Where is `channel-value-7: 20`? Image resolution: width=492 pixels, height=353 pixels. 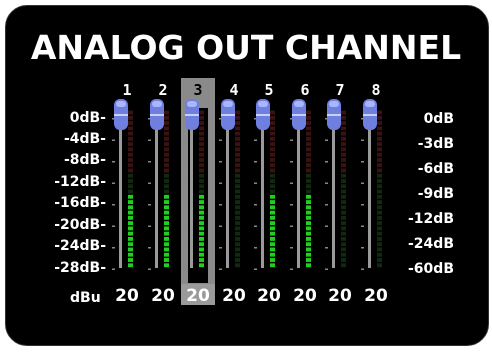
channel-value-7: 20 is located at coordinates (340, 296).